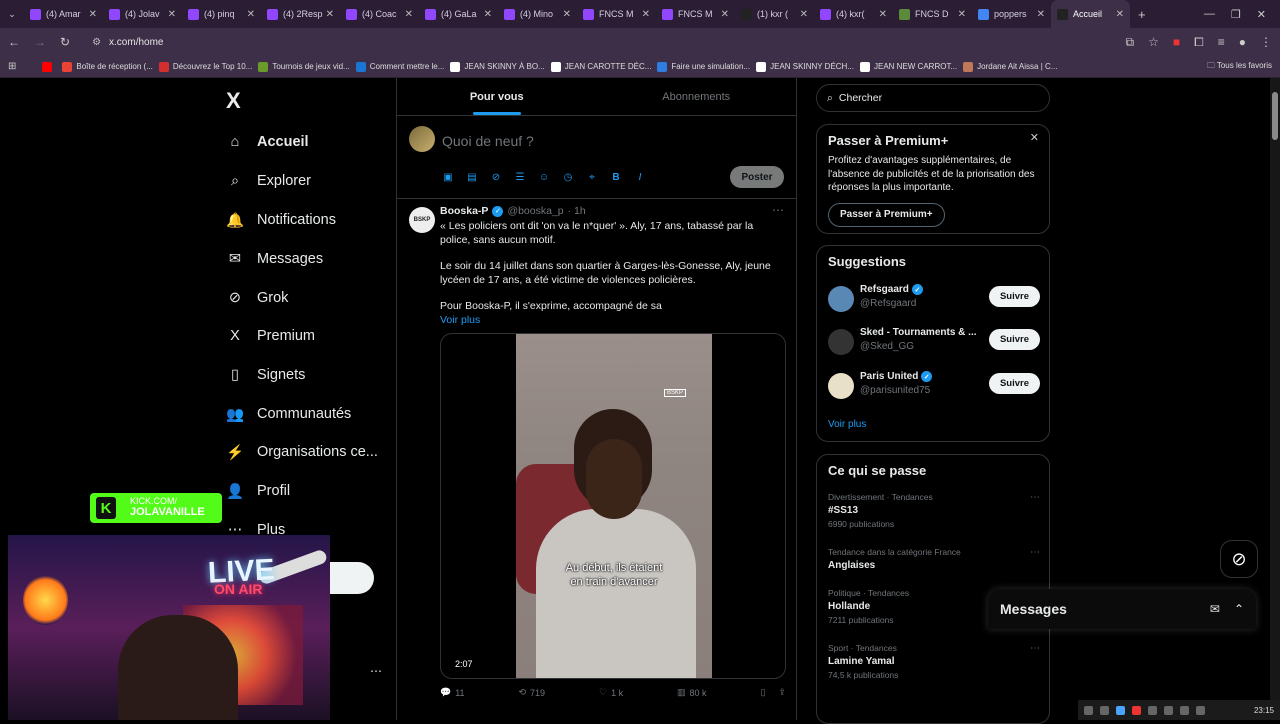 Image resolution: width=1280 pixels, height=724 pixels. Describe the element at coordinates (544, 177) in the screenshot. I see `emoji-icon: ☺` at that location.